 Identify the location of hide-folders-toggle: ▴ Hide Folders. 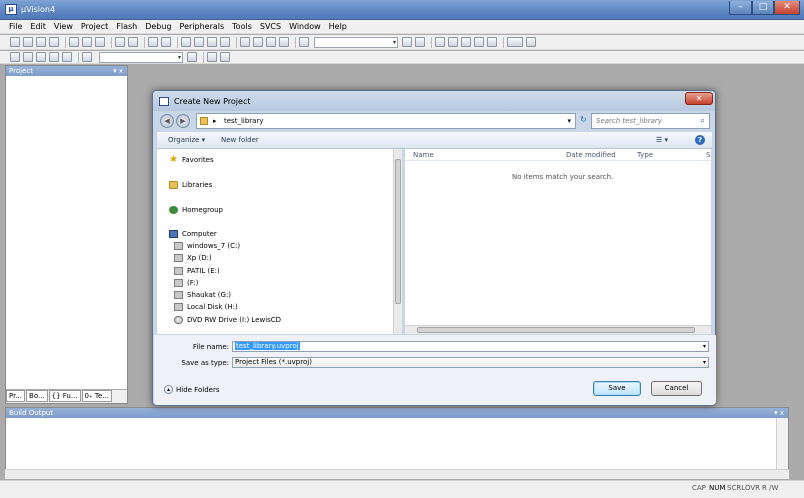
(191, 389).